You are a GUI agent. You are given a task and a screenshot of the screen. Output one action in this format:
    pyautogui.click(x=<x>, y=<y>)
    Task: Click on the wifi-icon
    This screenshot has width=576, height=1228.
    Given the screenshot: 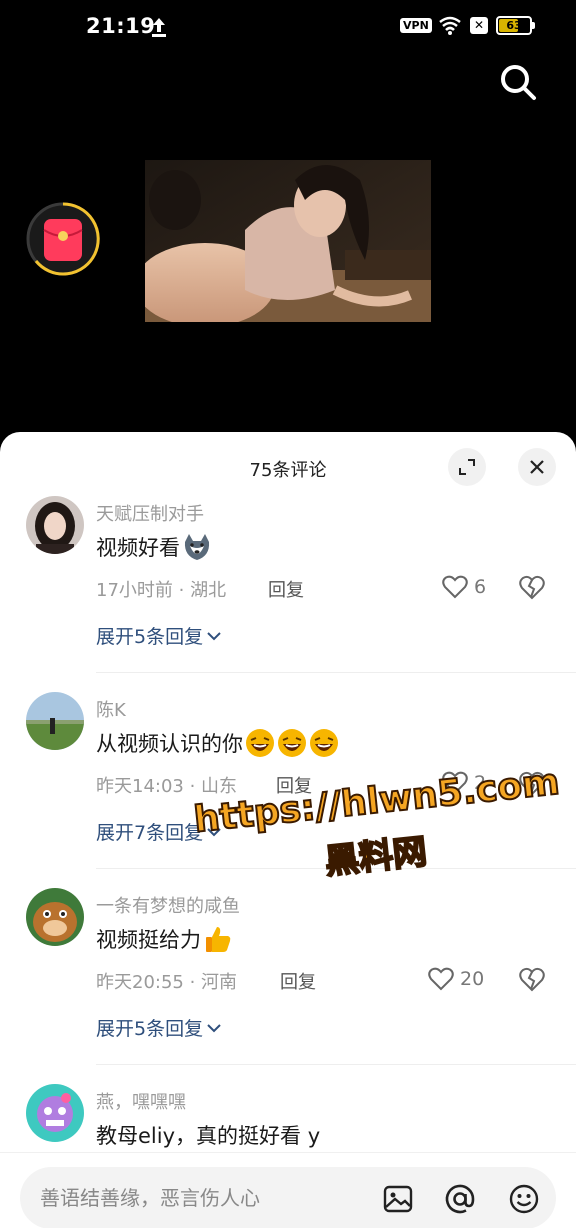 What is the action you would take?
    pyautogui.click(x=450, y=25)
    